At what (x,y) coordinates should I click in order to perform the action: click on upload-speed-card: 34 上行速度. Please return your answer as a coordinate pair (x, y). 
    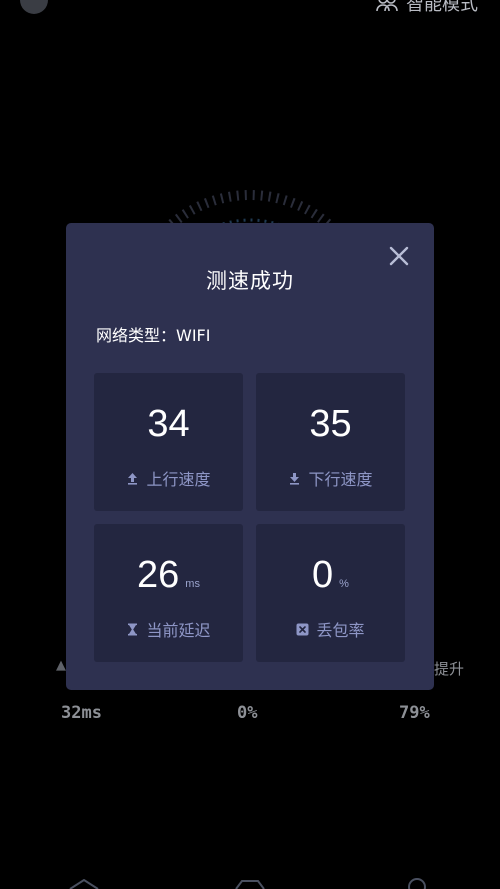
    Looking at the image, I should click on (168, 442).